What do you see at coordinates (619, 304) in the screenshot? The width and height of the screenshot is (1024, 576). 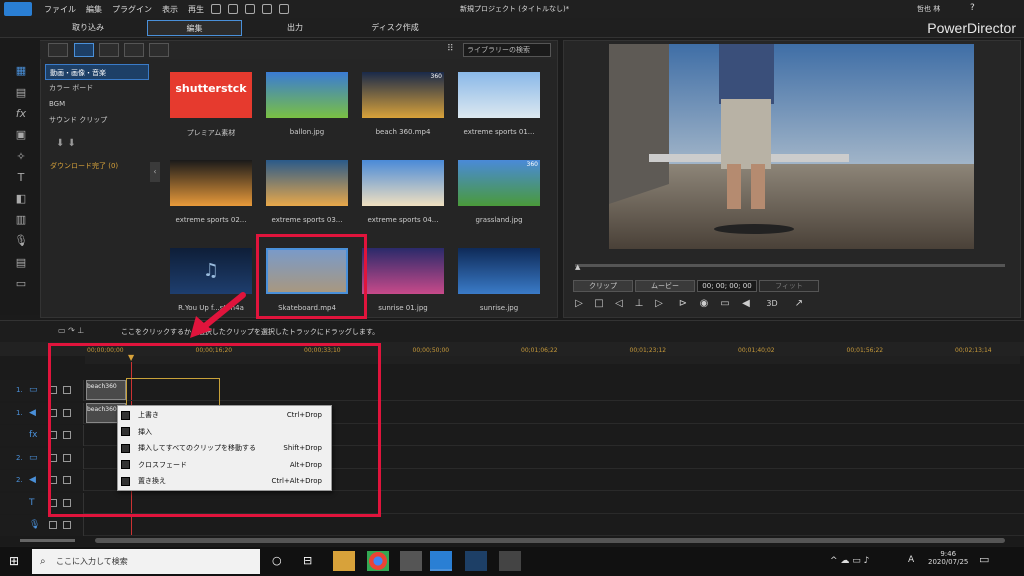 I see `prev-frame-icon: ◁` at bounding box center [619, 304].